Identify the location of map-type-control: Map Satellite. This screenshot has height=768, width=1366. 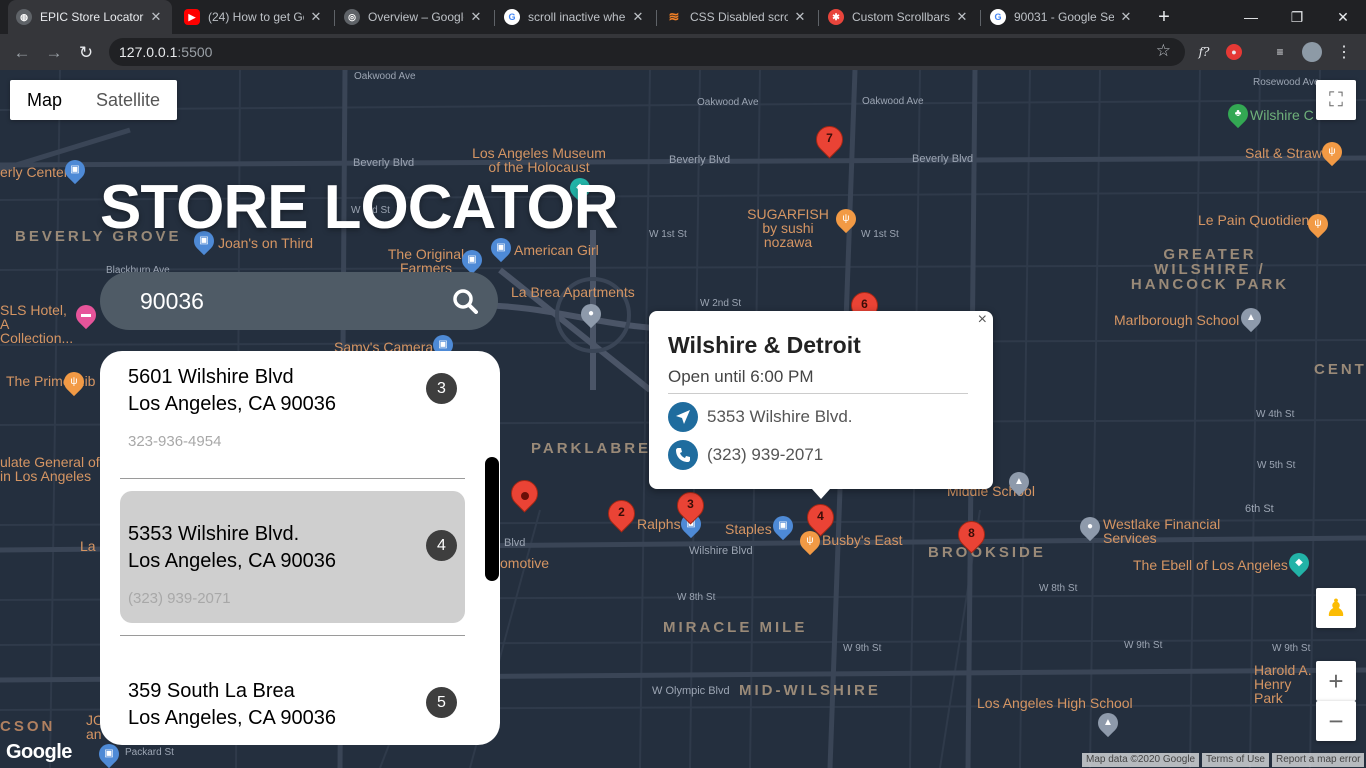
(94, 100).